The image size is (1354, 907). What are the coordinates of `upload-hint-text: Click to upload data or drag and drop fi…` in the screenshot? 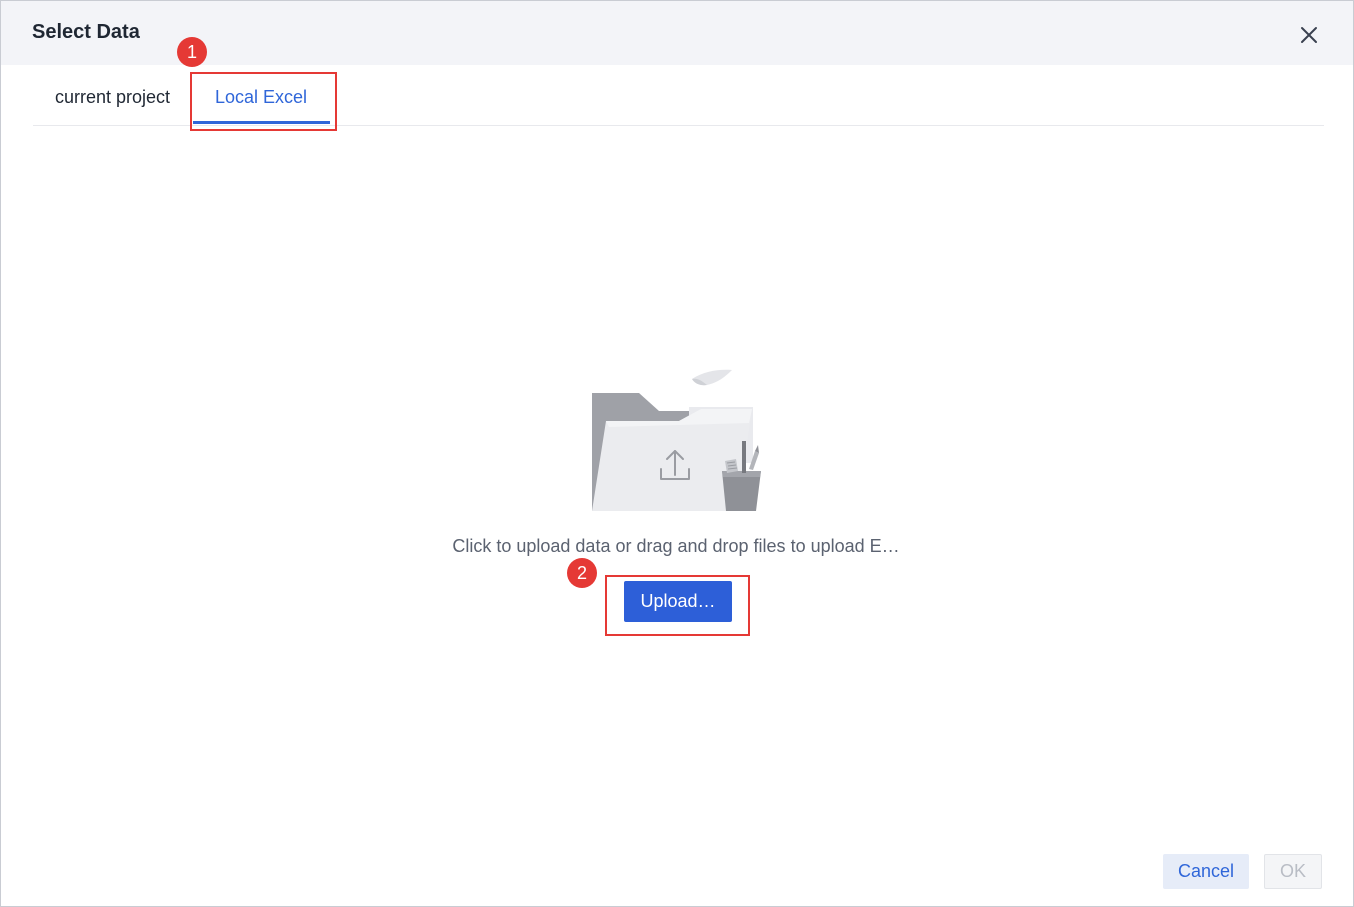 It's located at (676, 546).